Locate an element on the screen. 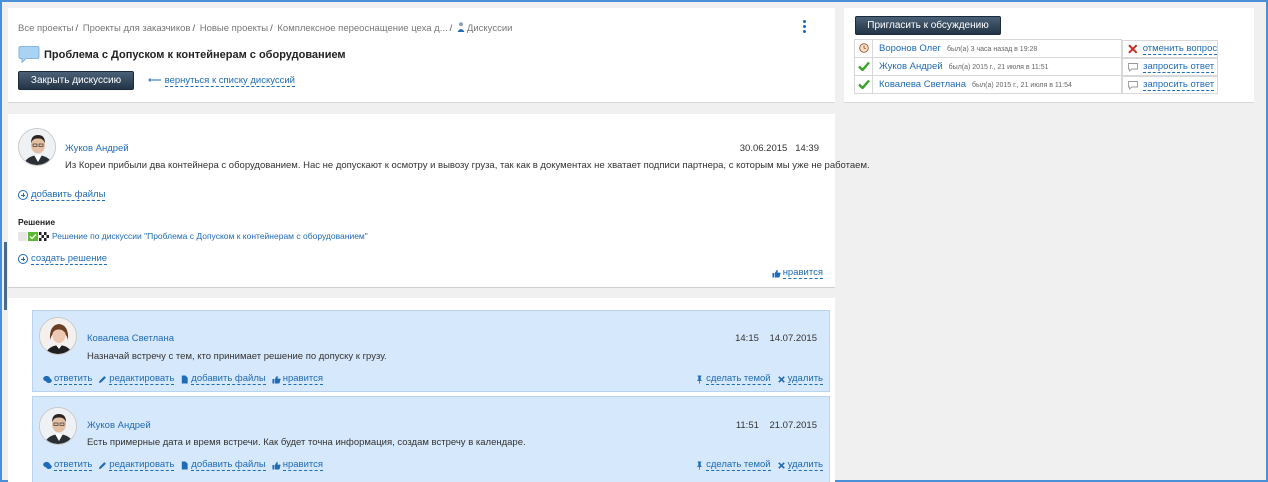 The width and height of the screenshot is (1268, 482). comment-datetime: 14:15 14.07.2015 is located at coordinates (776, 338).